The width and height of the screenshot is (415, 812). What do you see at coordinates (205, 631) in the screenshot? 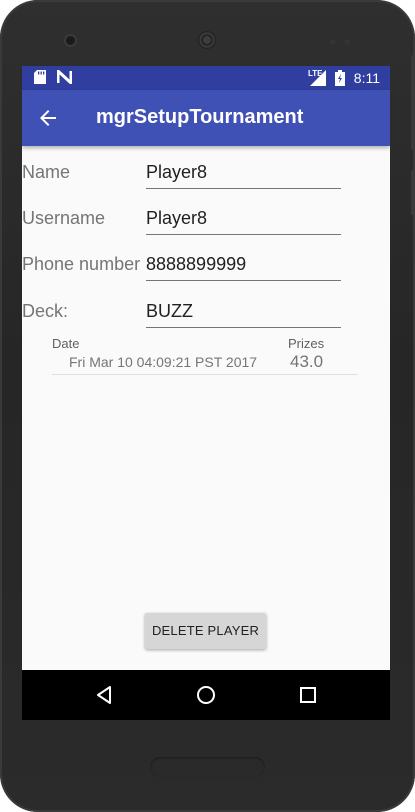
I see `delete-player-button: DELETE PLAYER` at bounding box center [205, 631].